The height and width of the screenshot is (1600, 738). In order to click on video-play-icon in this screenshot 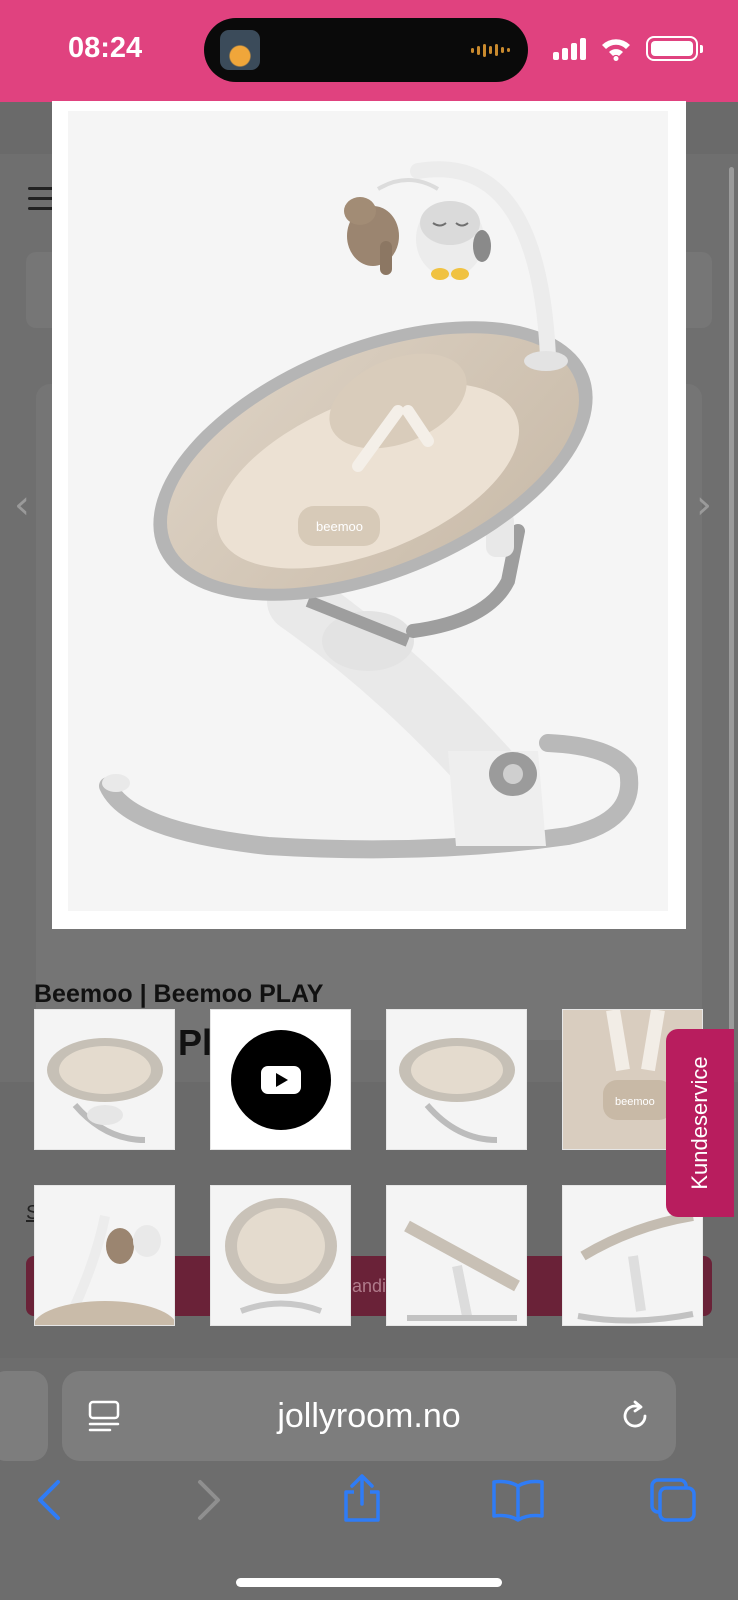, I will do `click(281, 1080)`.